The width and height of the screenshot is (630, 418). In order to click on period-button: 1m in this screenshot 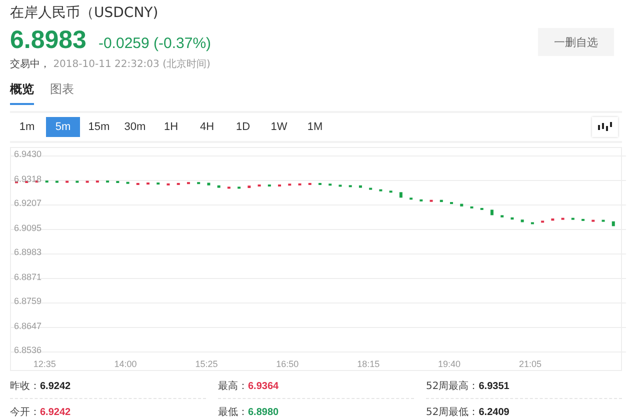, I will do `click(27, 127)`.